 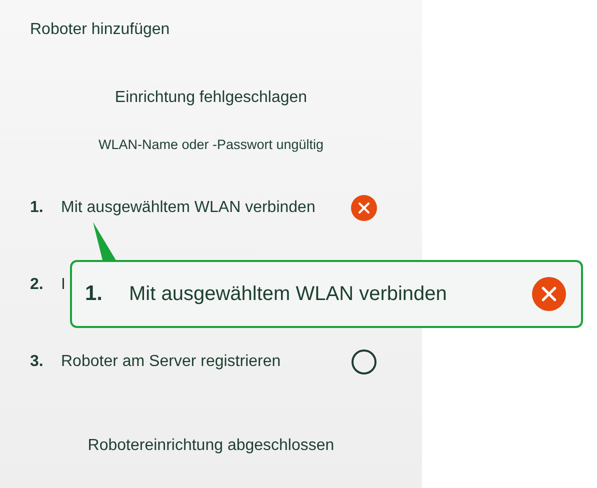 I want to click on step-label: I, so click(x=63, y=285).